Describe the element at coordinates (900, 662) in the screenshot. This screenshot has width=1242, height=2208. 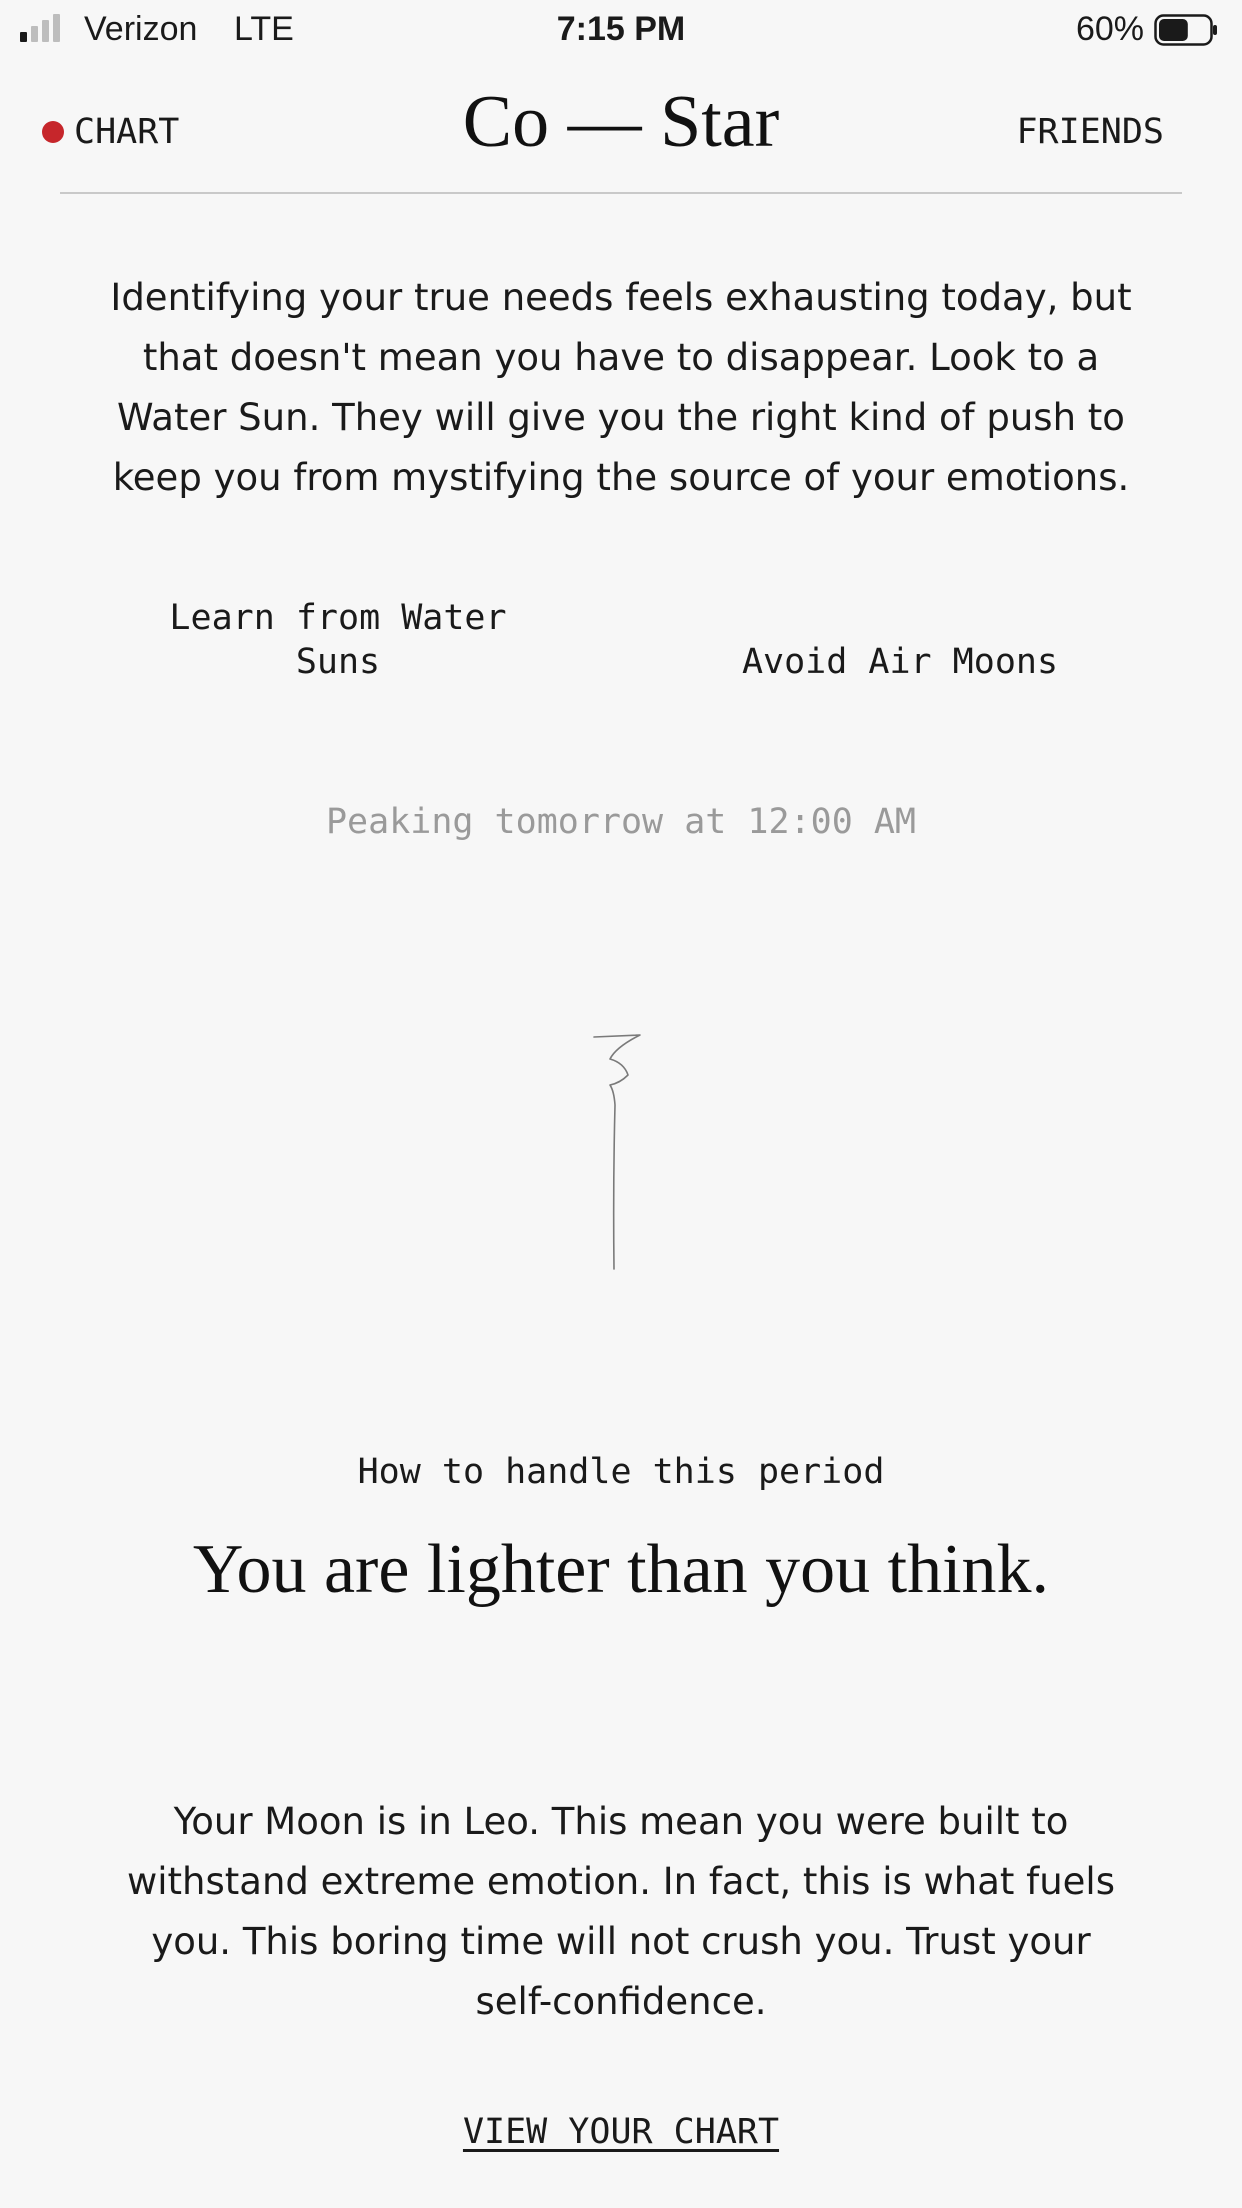
I see `dont-recommendation: Avoid Air Moons` at that location.